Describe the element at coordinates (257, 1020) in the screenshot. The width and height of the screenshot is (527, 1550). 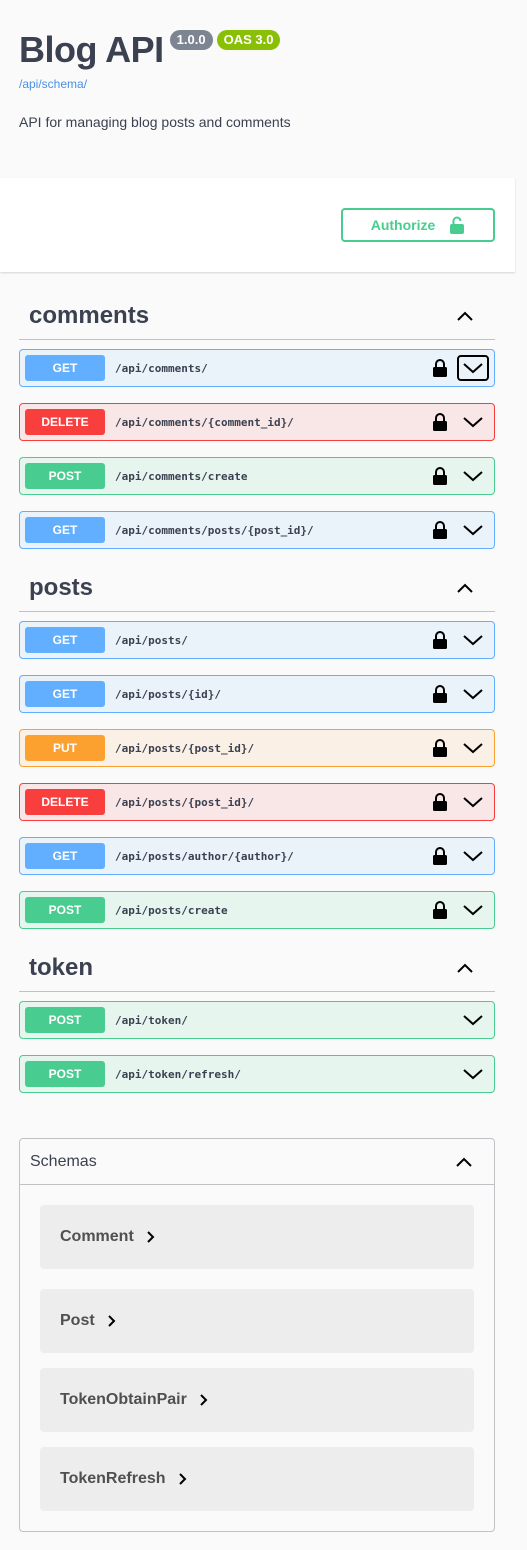
I see `operation-post: POST/api/token/` at that location.